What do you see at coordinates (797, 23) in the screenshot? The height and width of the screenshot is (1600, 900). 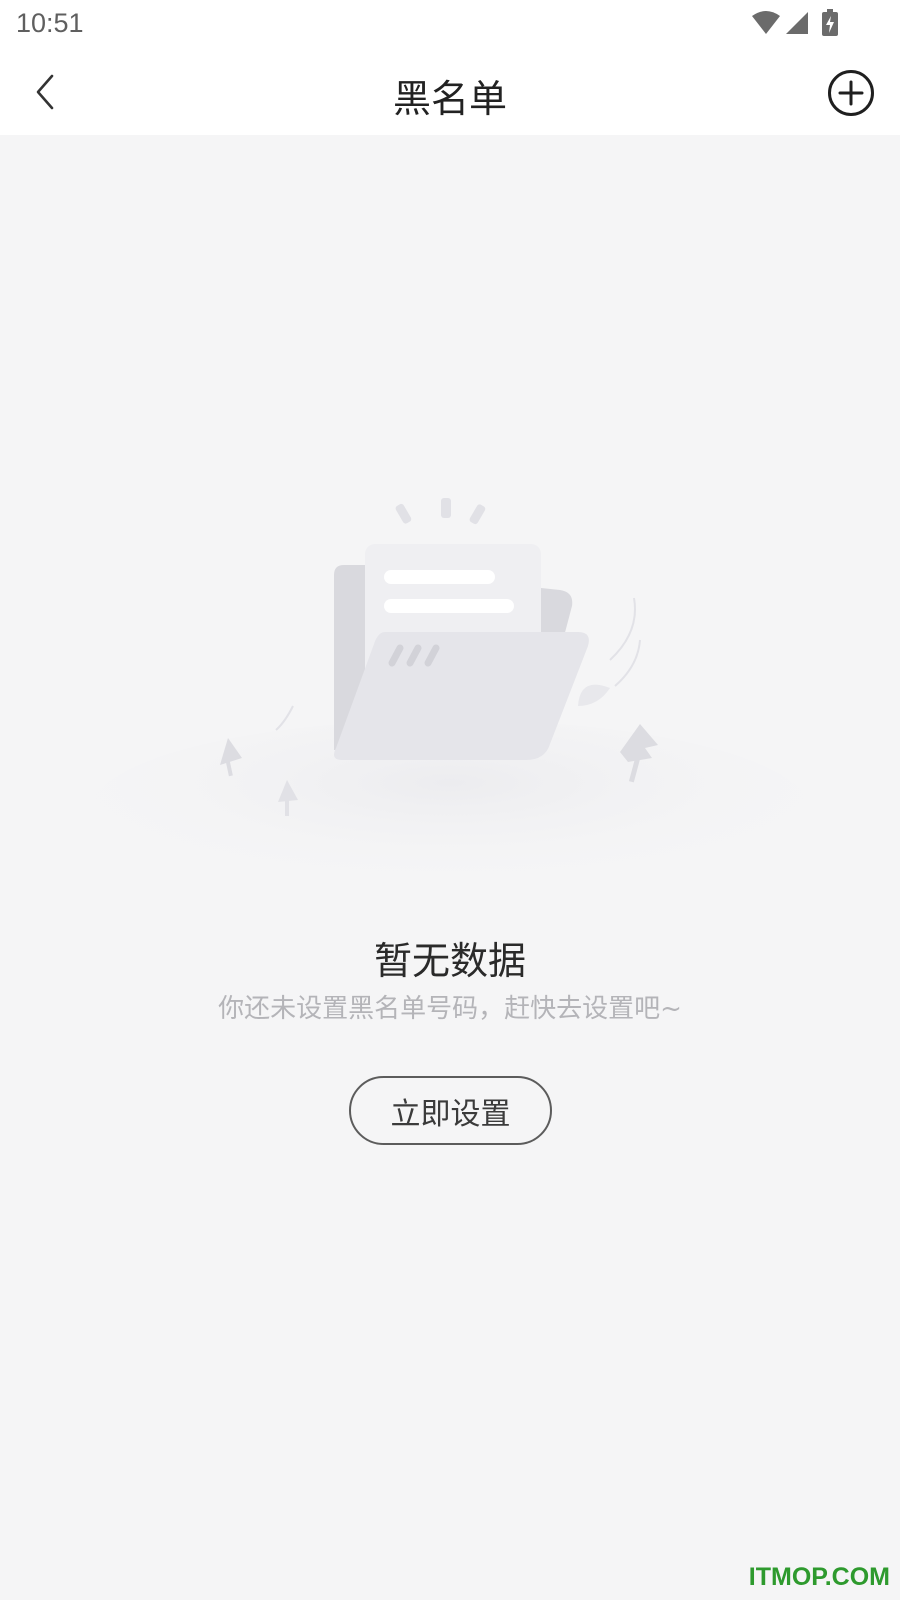 I see `signal-icon` at bounding box center [797, 23].